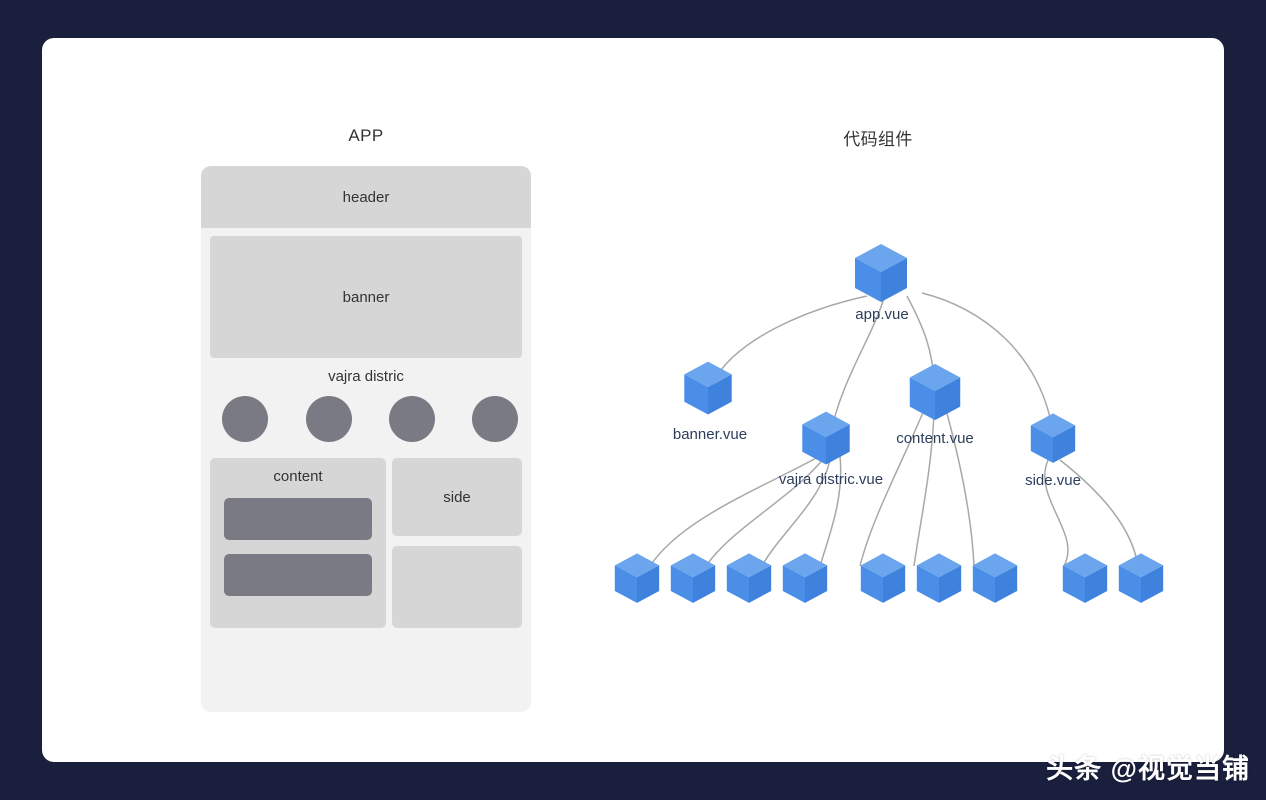 Image resolution: width=1266 pixels, height=800 pixels. What do you see at coordinates (457, 497) in the screenshot?
I see `mockup-side-block: side` at bounding box center [457, 497].